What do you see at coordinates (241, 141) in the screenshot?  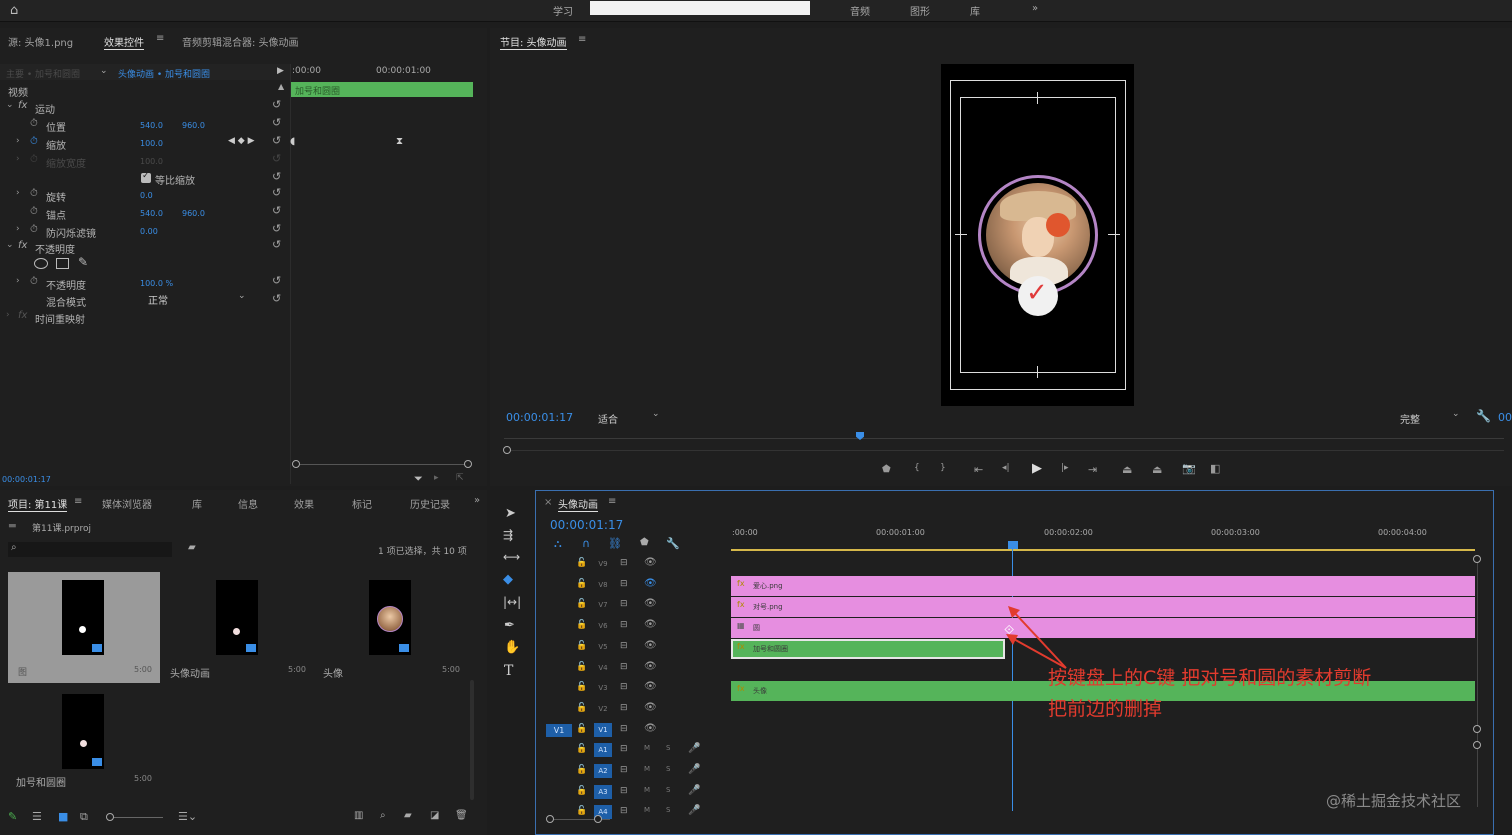 I see `keyframe-nav-icon: ◀ ◆ ▶` at bounding box center [241, 141].